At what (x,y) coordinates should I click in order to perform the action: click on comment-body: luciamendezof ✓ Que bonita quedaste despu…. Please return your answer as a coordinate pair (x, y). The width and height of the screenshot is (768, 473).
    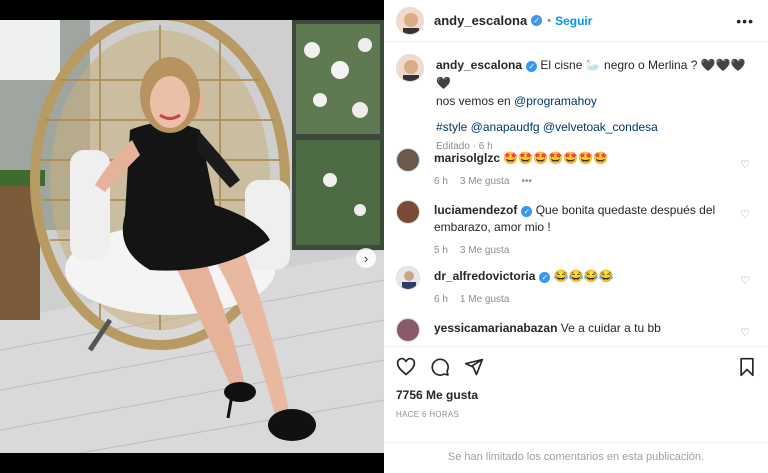
    Looking at the image, I should click on (584, 230).